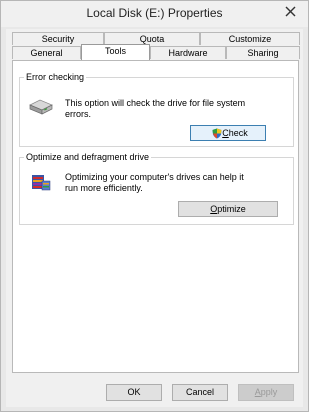 The height and width of the screenshot is (412, 320). I want to click on window-title: Local Disk (E:) Properties, so click(154, 13).